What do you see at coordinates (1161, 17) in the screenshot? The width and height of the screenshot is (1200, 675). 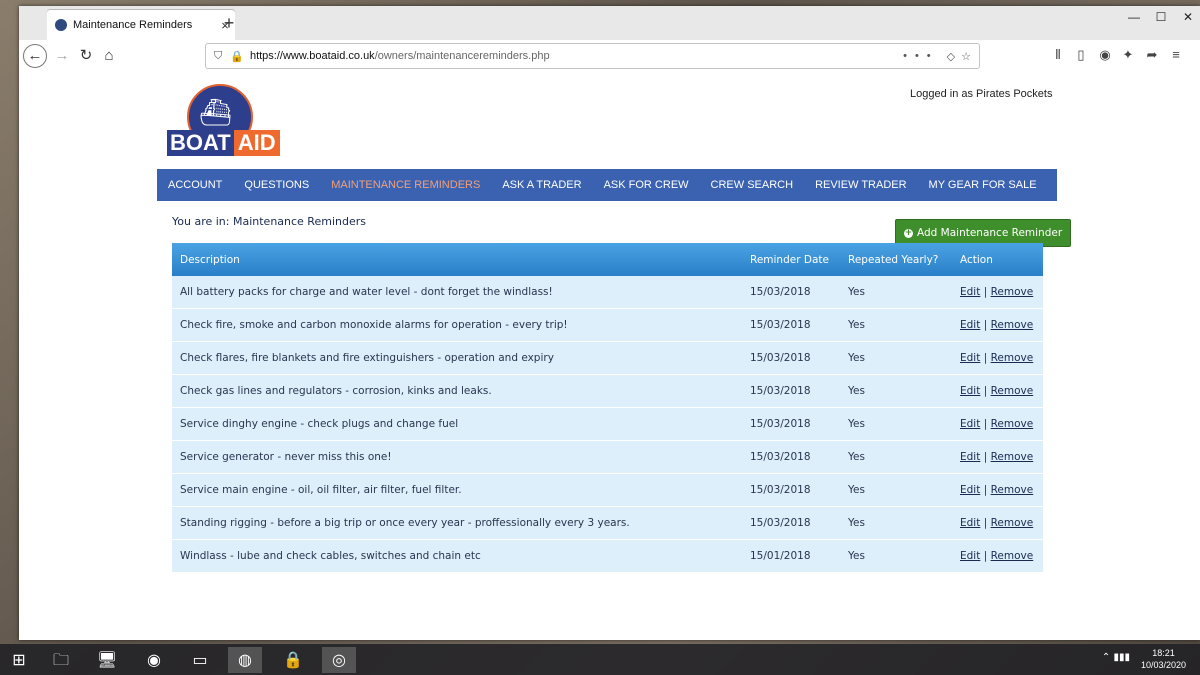 I see `maximize-icon: ☐` at bounding box center [1161, 17].